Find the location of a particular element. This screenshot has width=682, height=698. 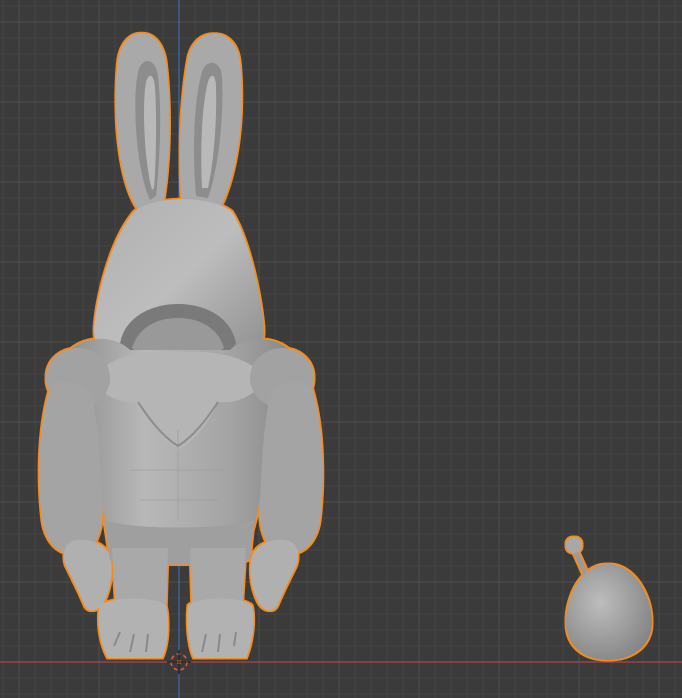

left-arm is located at coordinates (71, 468).